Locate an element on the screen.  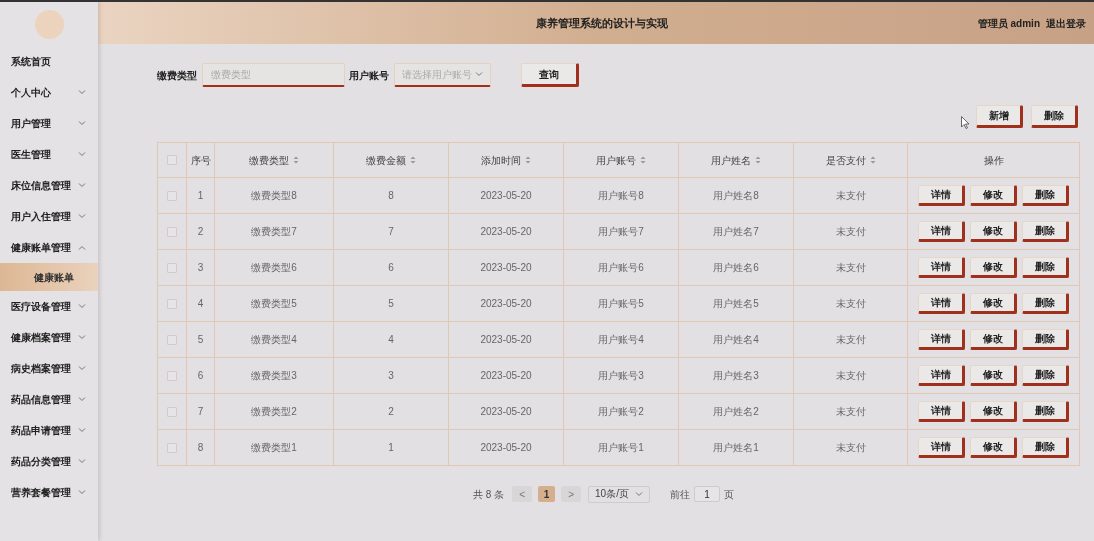
sidebar-item: 医疗设备管理 is located at coordinates (49, 306).